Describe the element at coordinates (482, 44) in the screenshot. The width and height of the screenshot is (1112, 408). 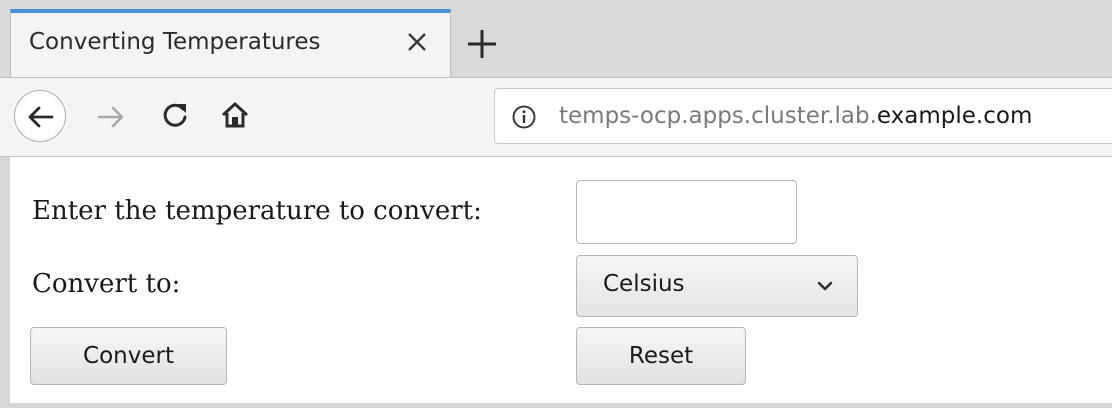
I see `plus-icon` at that location.